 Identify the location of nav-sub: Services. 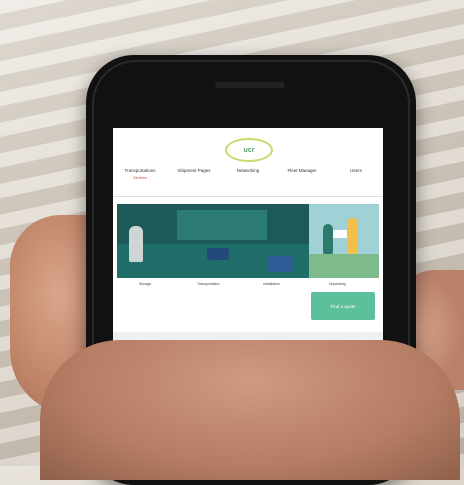
(140, 178).